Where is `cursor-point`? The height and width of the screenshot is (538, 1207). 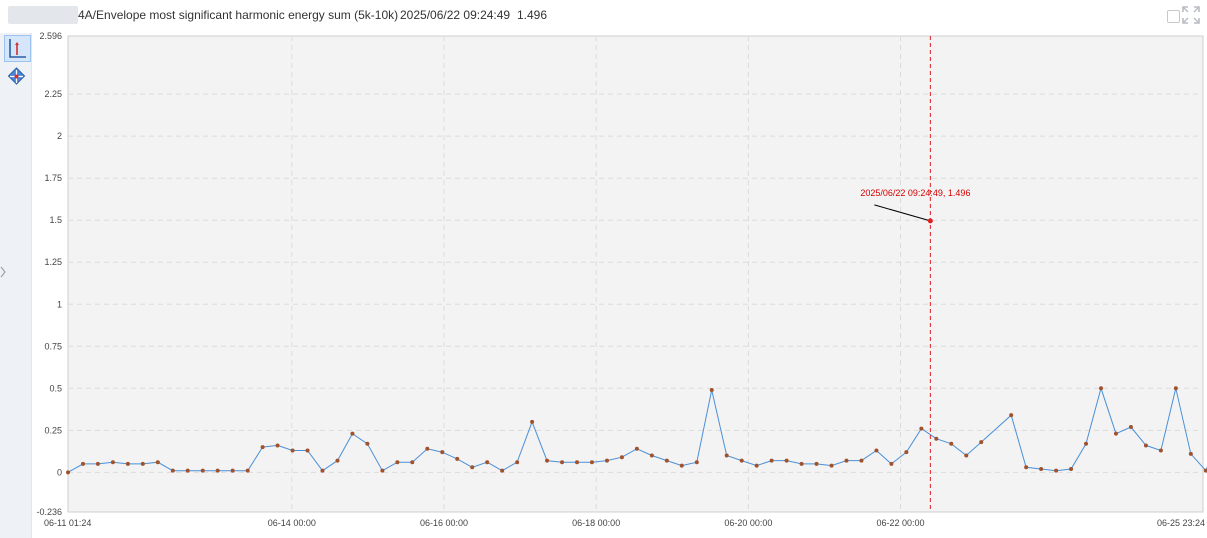
cursor-point is located at coordinates (930, 221).